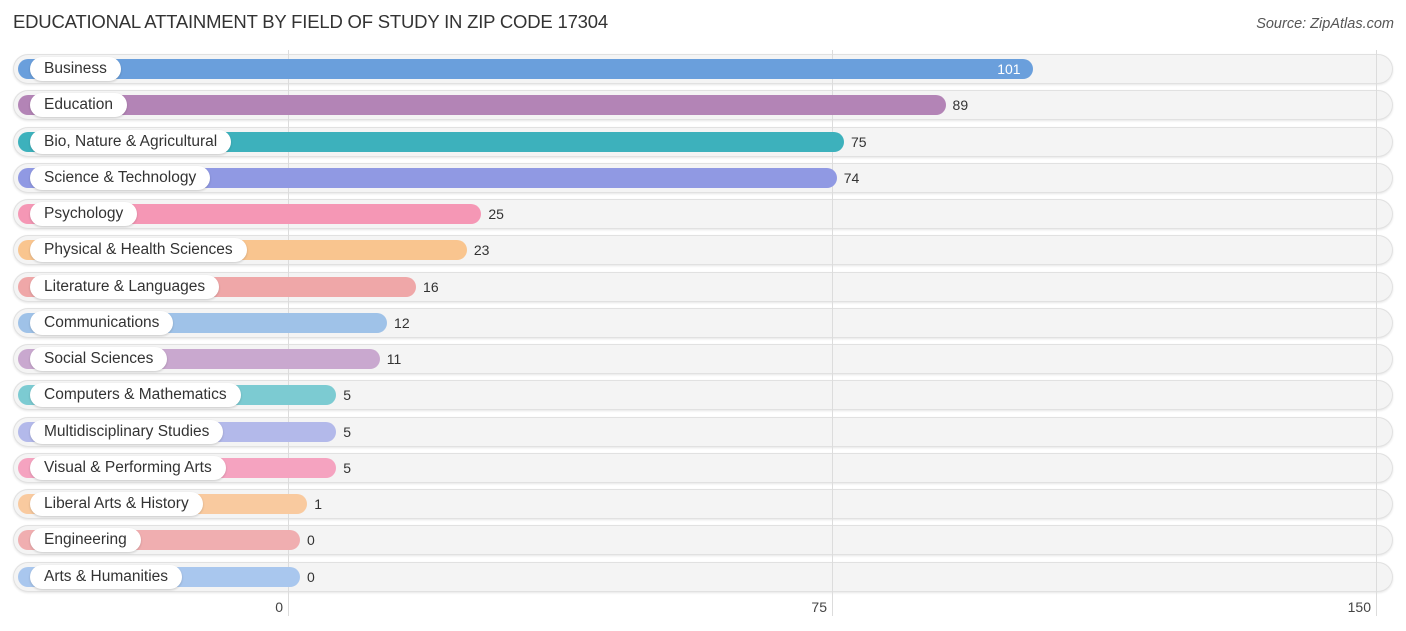 This screenshot has height=631, width=1406. Describe the element at coordinates (127, 431) in the screenshot. I see `category-label: Multidisciplinary Studies` at that location.